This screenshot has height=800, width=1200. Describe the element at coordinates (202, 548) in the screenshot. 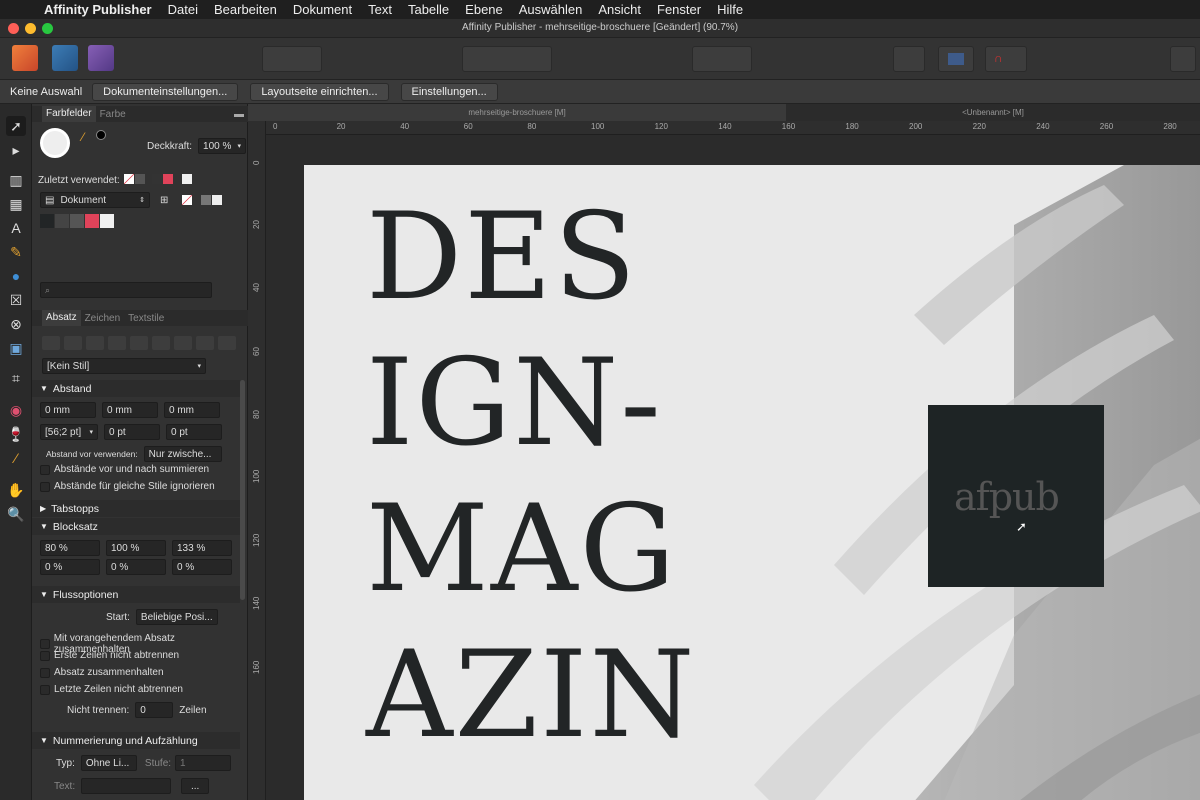

I see `word-spacing-max-field: 133 %` at that location.